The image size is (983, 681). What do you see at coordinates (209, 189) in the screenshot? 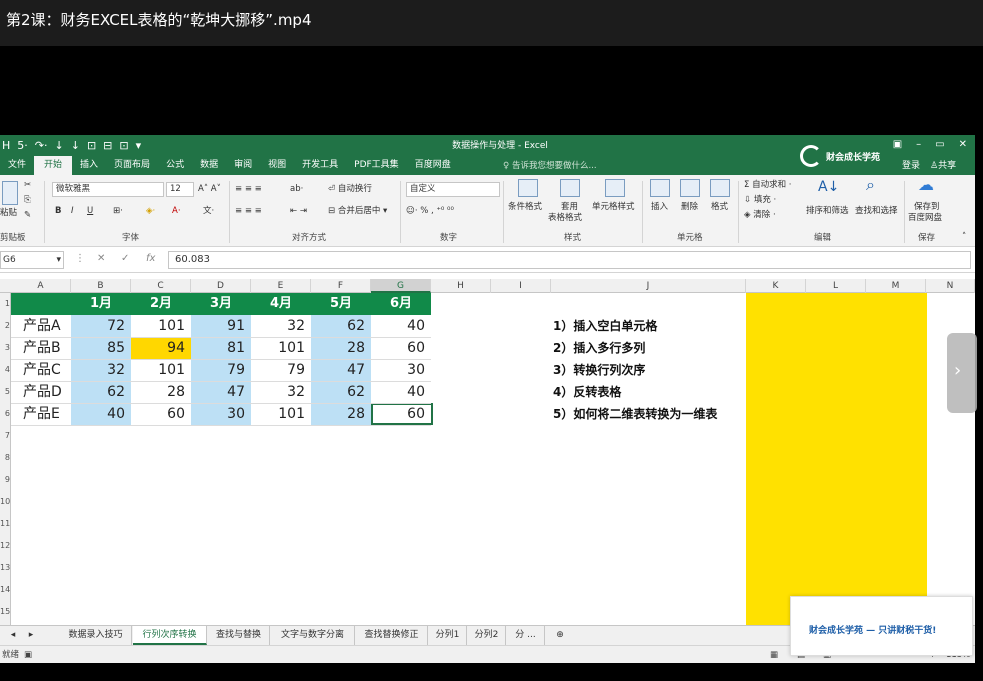
I see `font-grow-icon: A˄ A˅` at bounding box center [209, 189].